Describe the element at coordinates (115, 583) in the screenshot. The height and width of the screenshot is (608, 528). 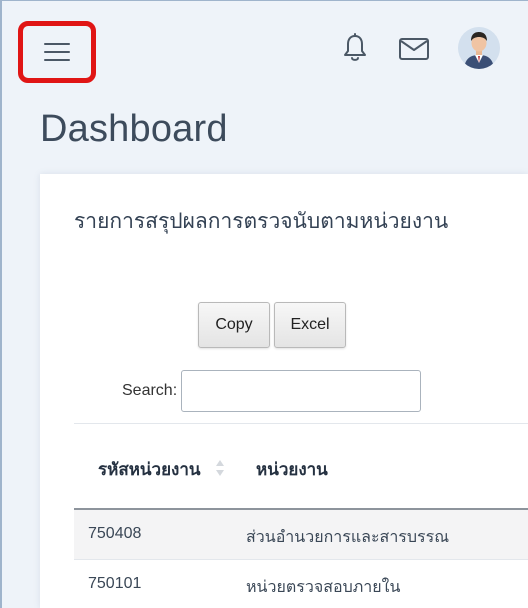
I see `cell-unit-code: 750101` at that location.